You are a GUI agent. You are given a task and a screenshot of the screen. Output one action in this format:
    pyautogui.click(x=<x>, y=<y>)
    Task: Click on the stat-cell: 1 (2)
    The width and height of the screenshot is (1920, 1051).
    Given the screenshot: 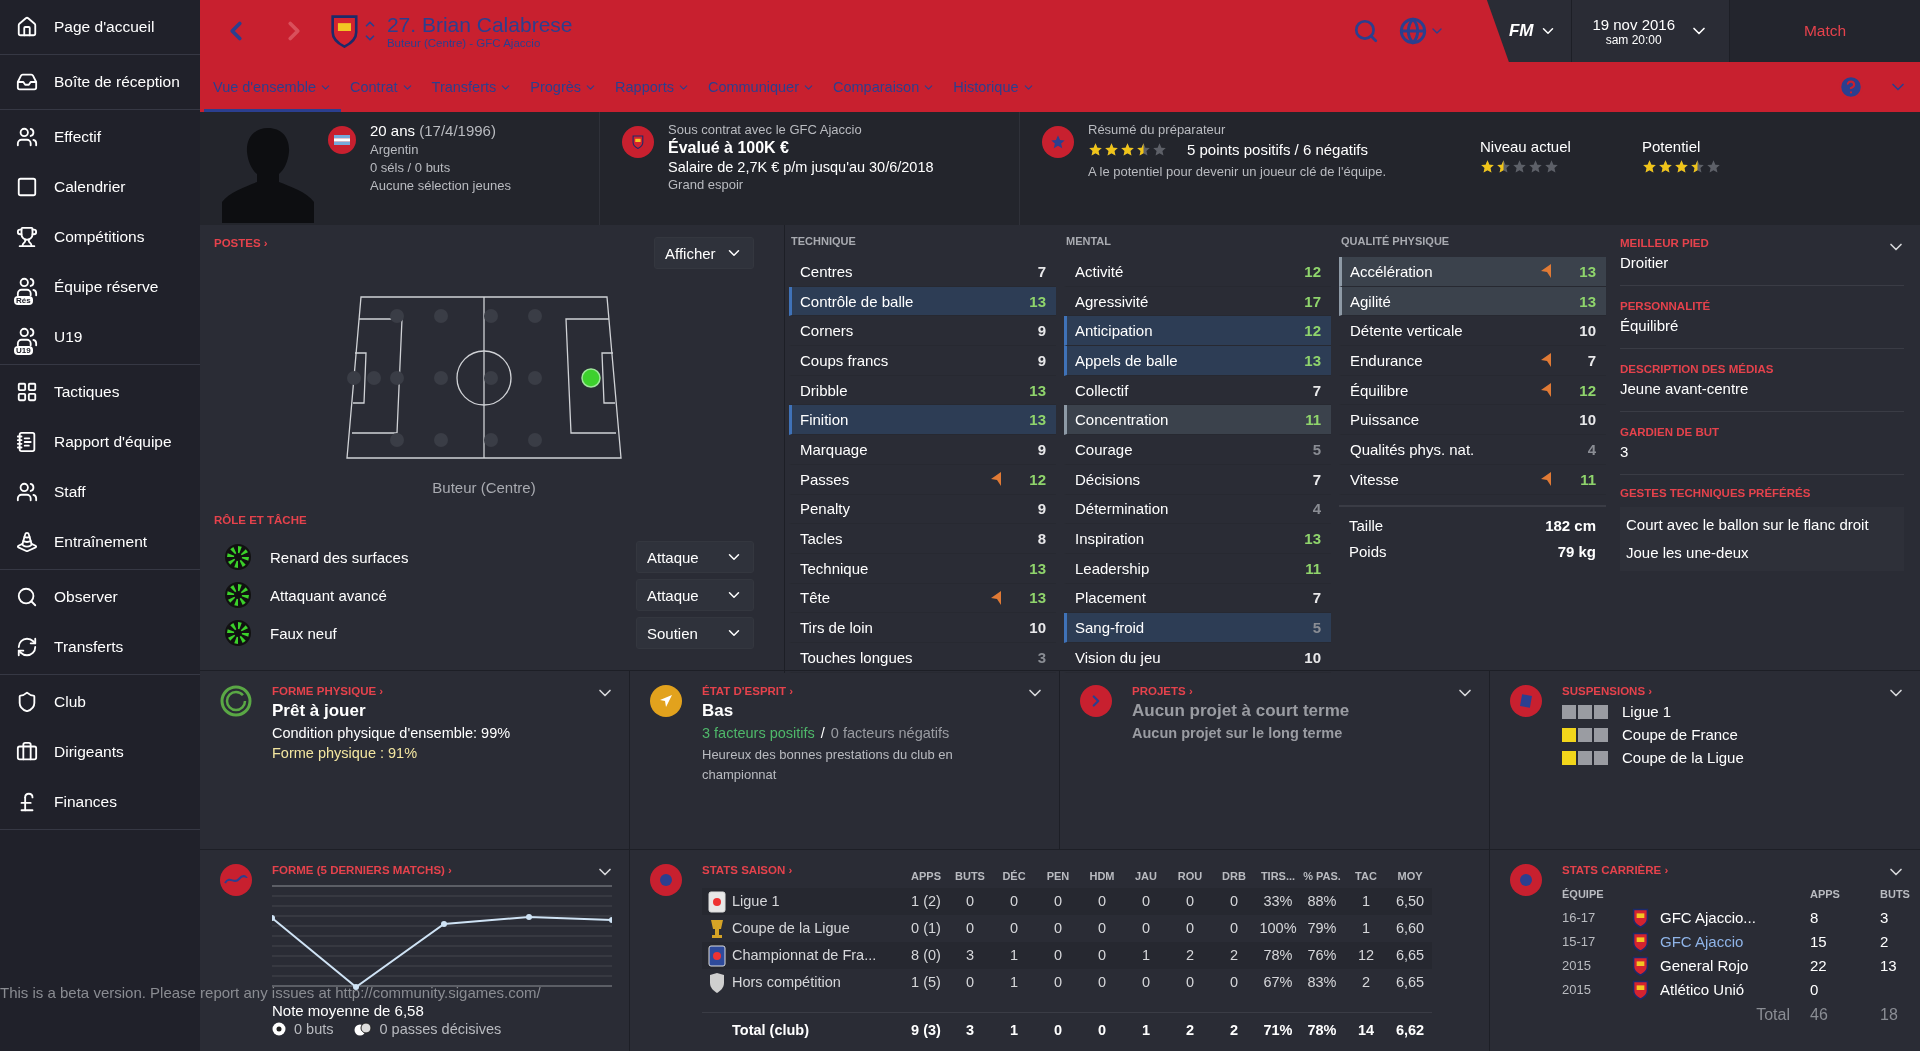 What is the action you would take?
    pyautogui.click(x=926, y=901)
    